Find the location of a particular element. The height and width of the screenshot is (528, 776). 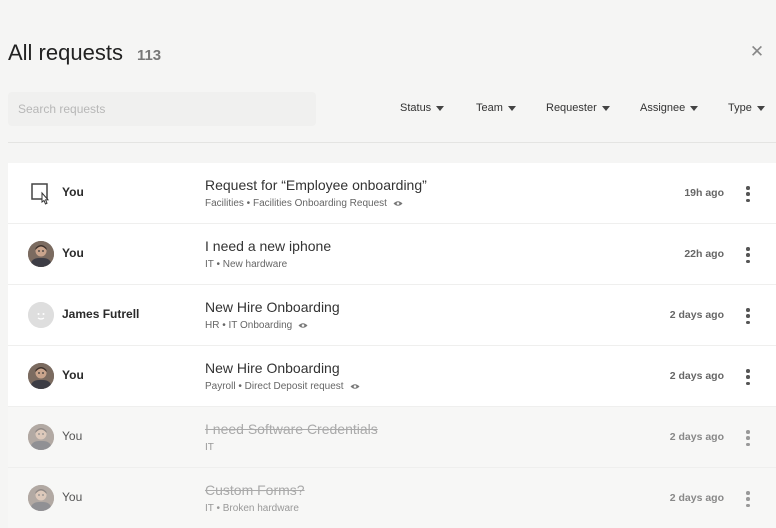

page-header: All requests 113 is located at coordinates (84, 54).